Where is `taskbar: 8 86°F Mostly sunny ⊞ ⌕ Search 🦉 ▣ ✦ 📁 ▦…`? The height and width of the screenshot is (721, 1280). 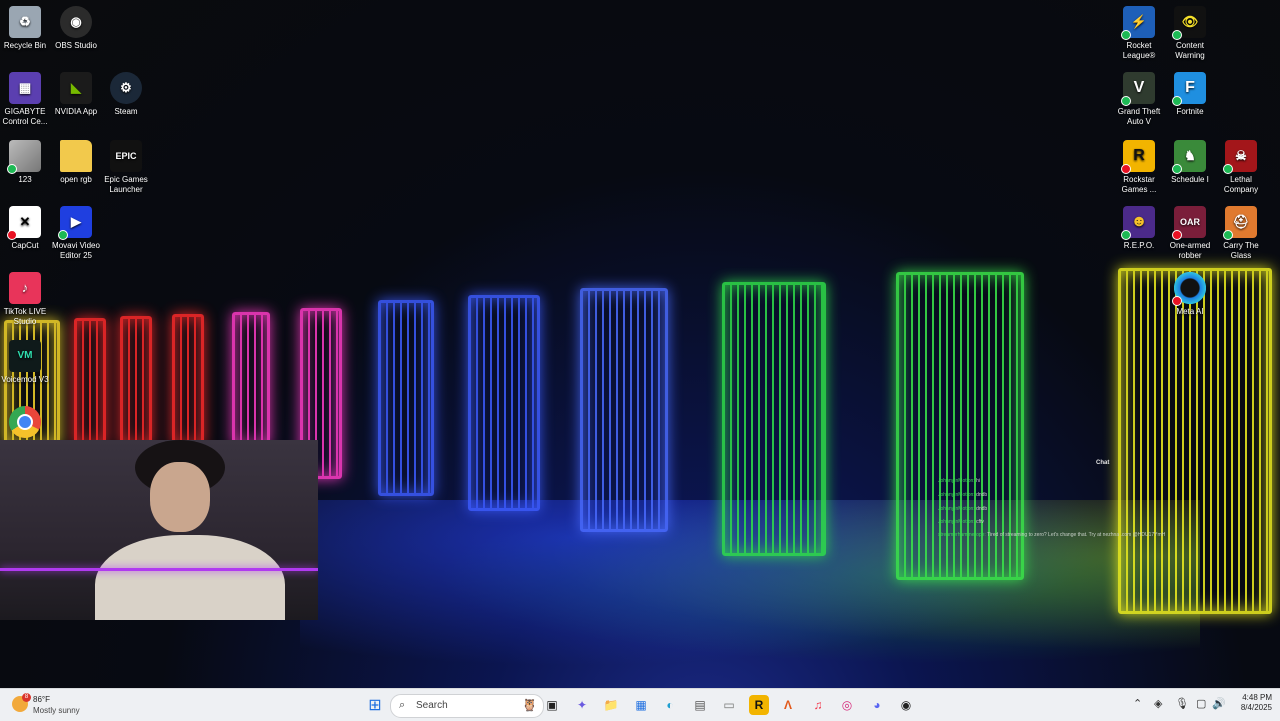
taskbar: 8 86°F Mostly sunny ⊞ ⌕ Search 🦉 ▣ ✦ 📁 ▦… is located at coordinates (640, 704).